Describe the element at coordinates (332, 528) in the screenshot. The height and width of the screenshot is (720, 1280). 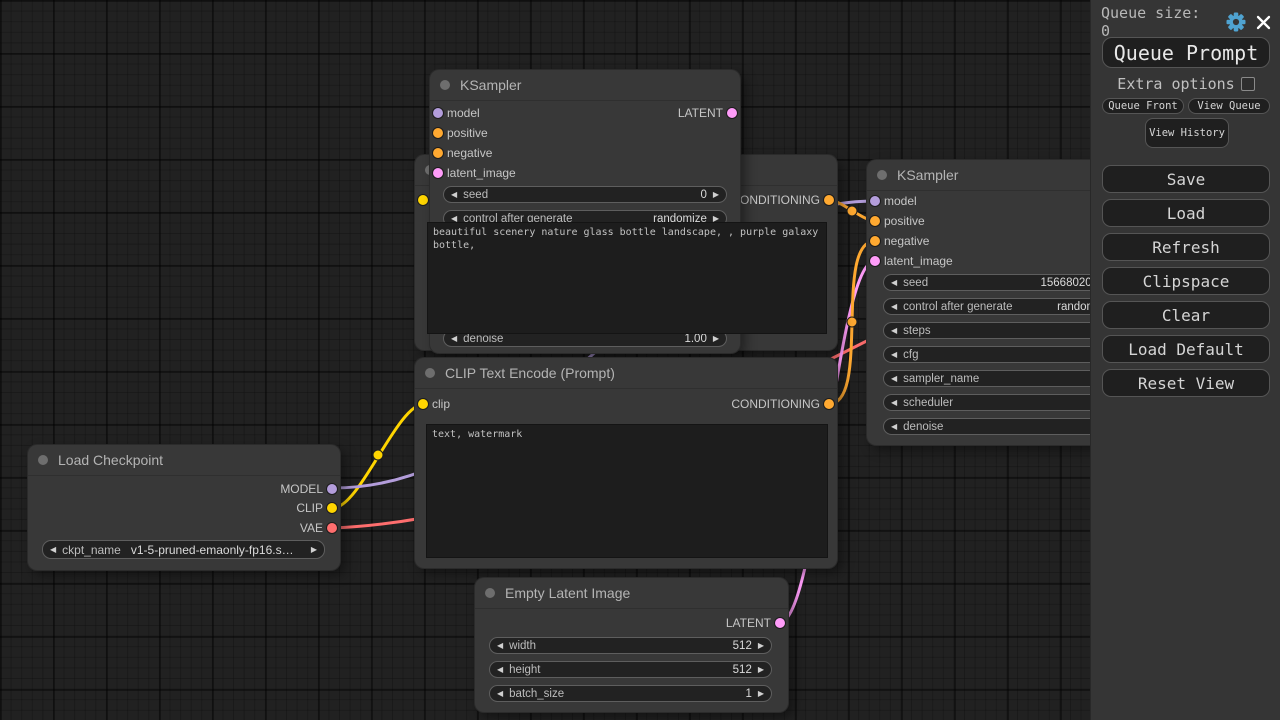
I see `vae-output-port` at that location.